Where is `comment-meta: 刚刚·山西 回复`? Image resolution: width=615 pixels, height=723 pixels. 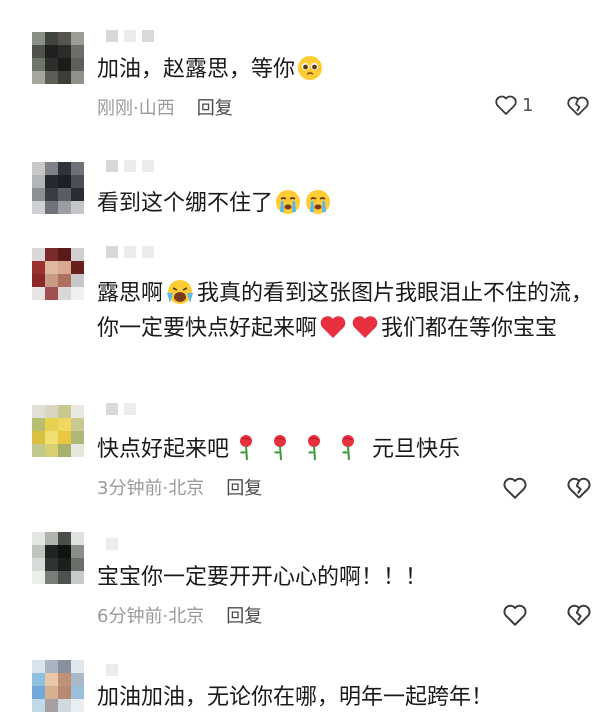
comment-meta: 刚刚·山西 回复 is located at coordinates (165, 108).